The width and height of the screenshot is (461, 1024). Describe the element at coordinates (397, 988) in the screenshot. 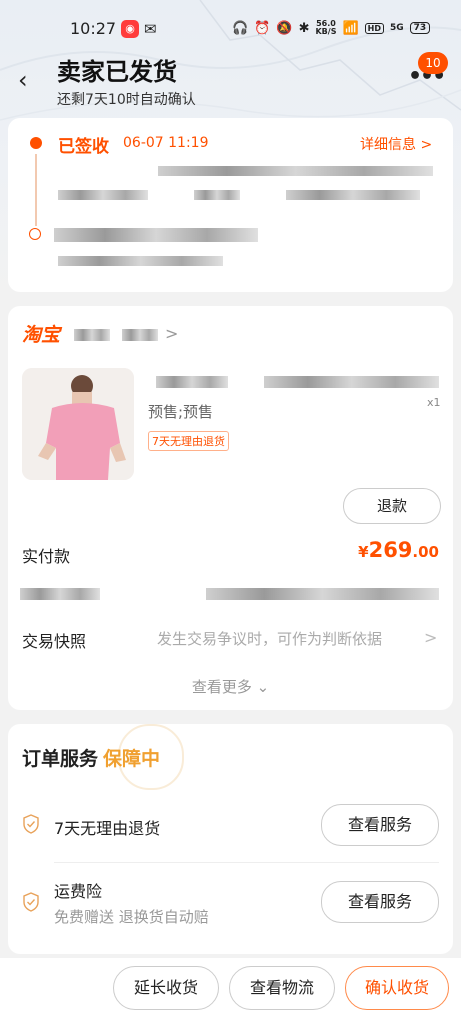

I see `confirm-receipt-button: 确认收货` at that location.